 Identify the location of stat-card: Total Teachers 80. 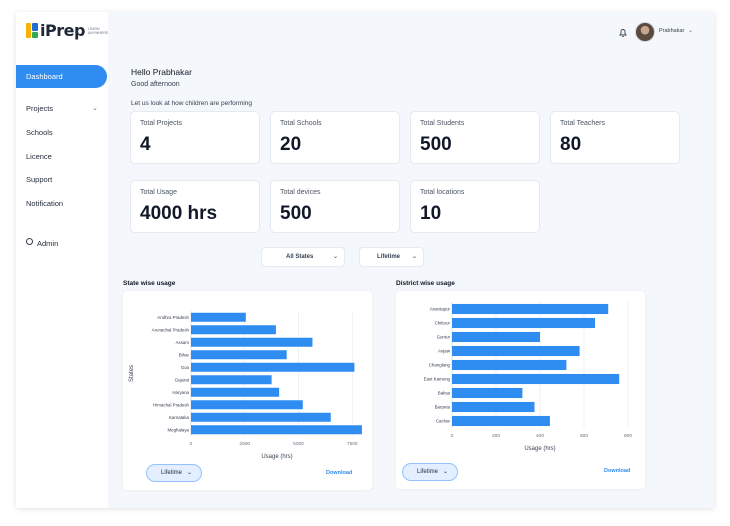
(615, 137).